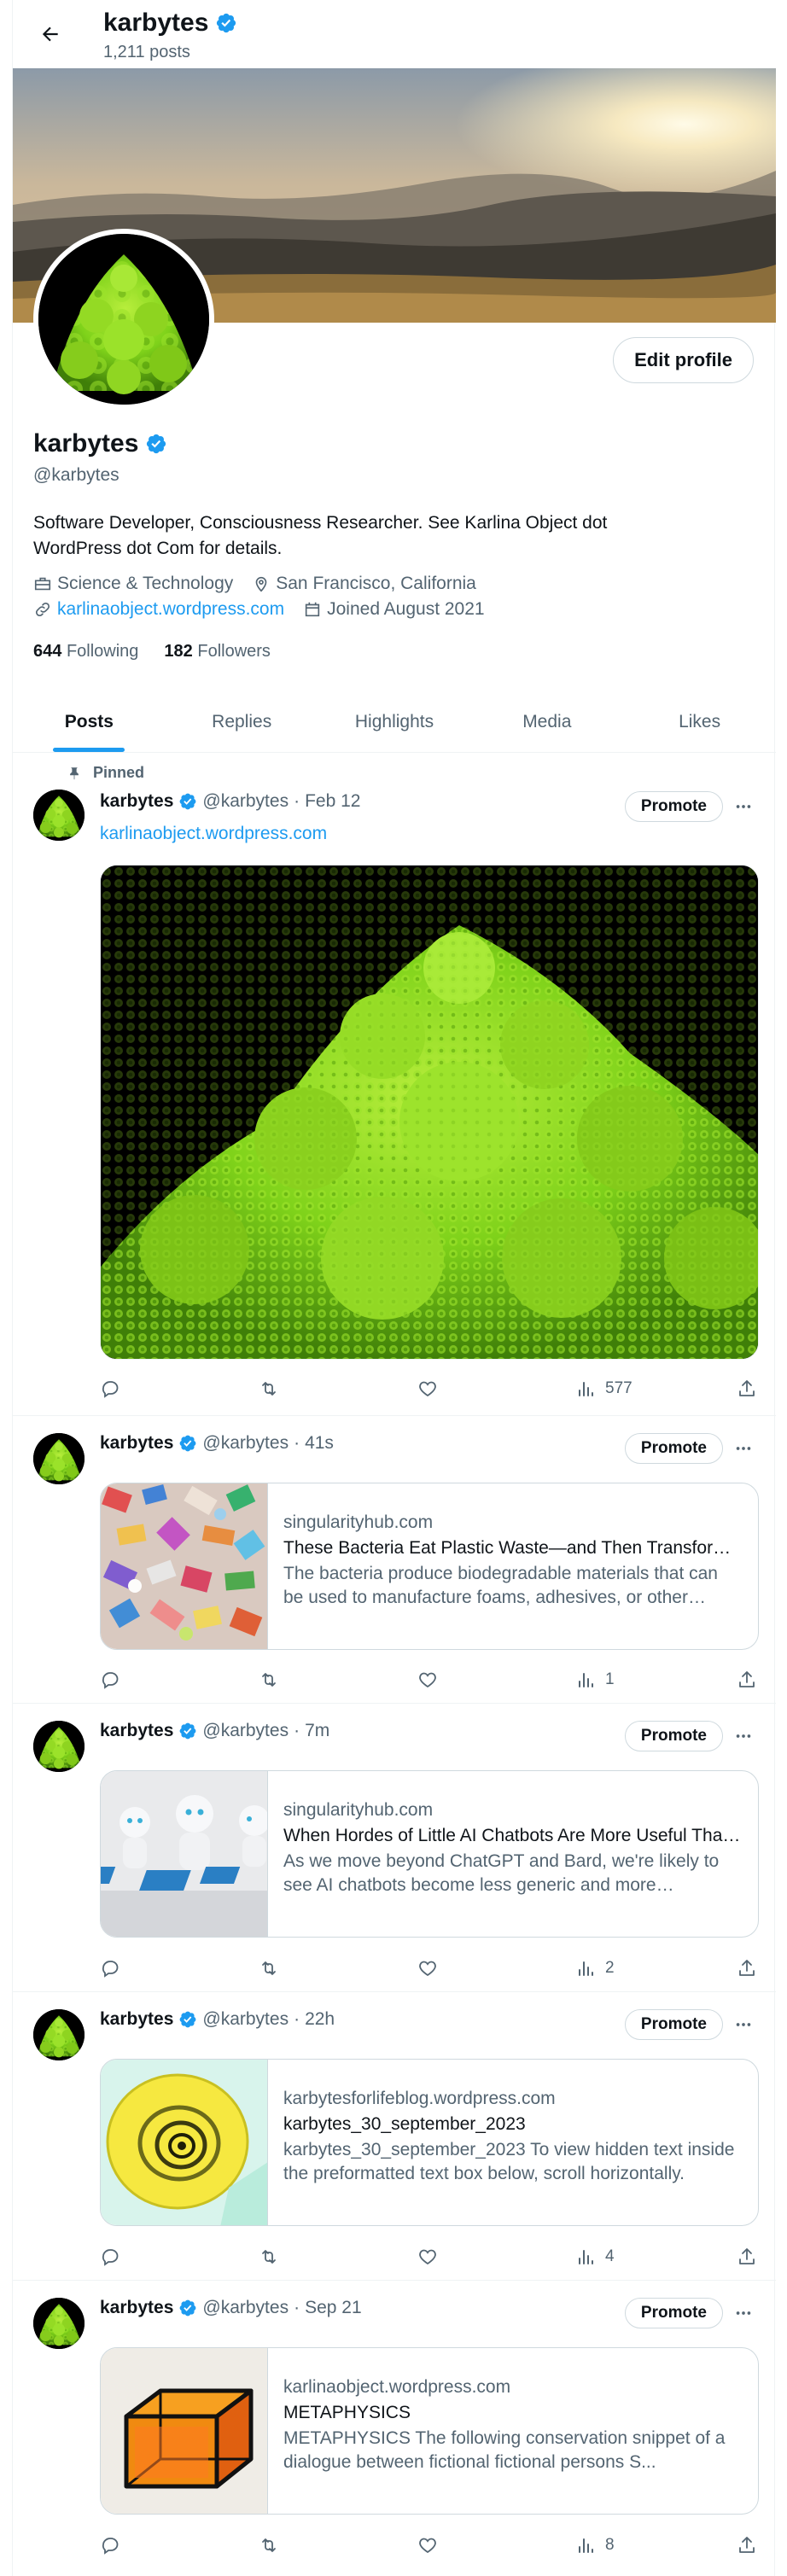 The height and width of the screenshot is (2576, 787). I want to click on post-timestamp: Feb 12, so click(332, 801).